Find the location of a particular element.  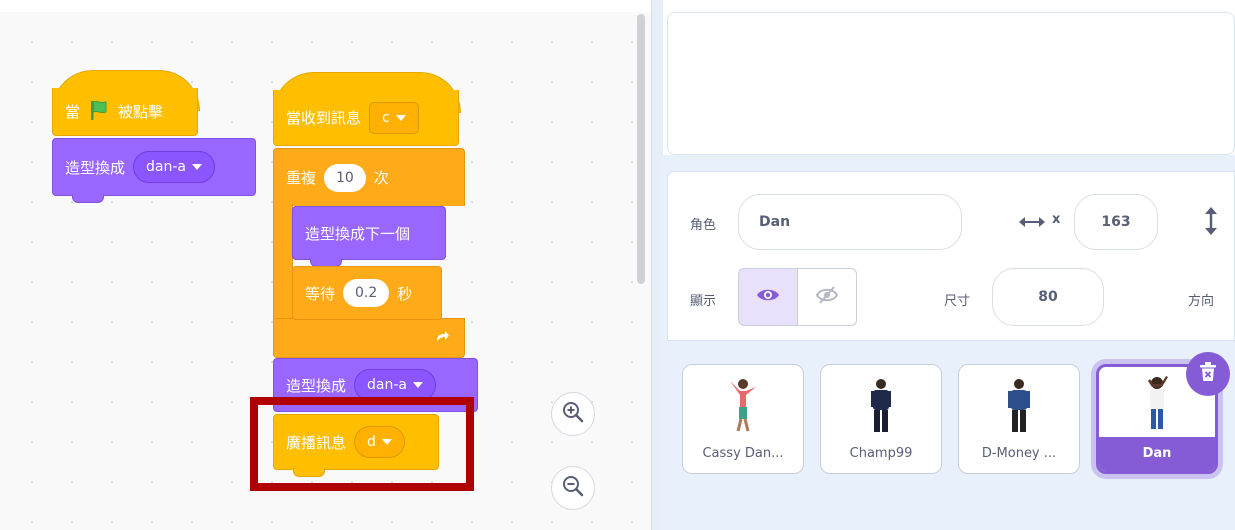

next-costume-block: 造型換成下一個 is located at coordinates (369, 233).